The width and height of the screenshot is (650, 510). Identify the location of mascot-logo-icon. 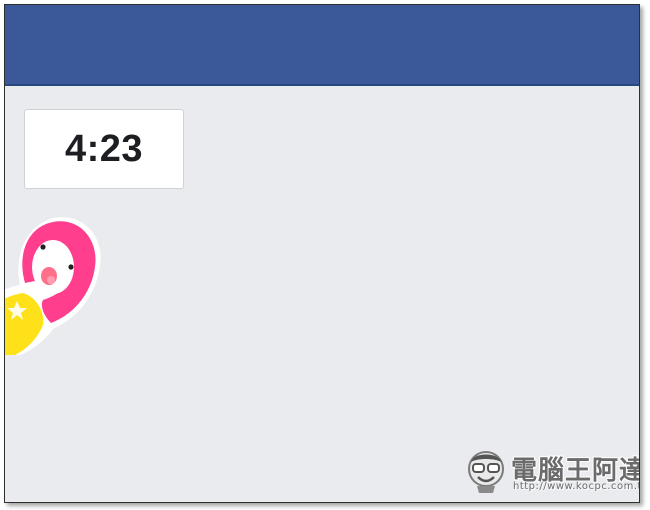
(486, 472).